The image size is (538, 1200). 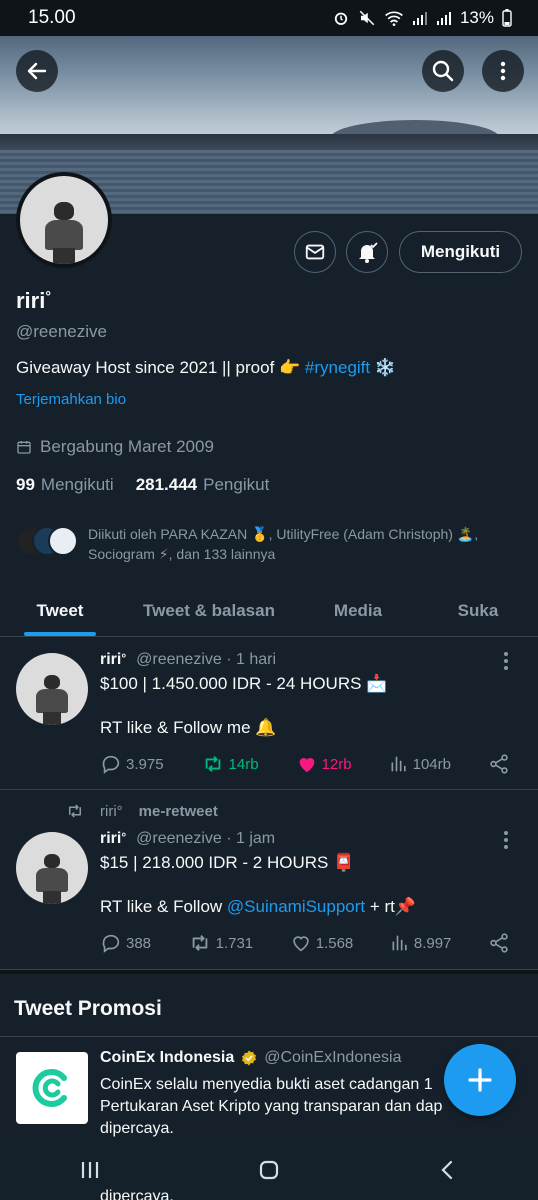 I want to click on tab-tweet-balasan: Tweet & balasan, so click(x=209, y=610).